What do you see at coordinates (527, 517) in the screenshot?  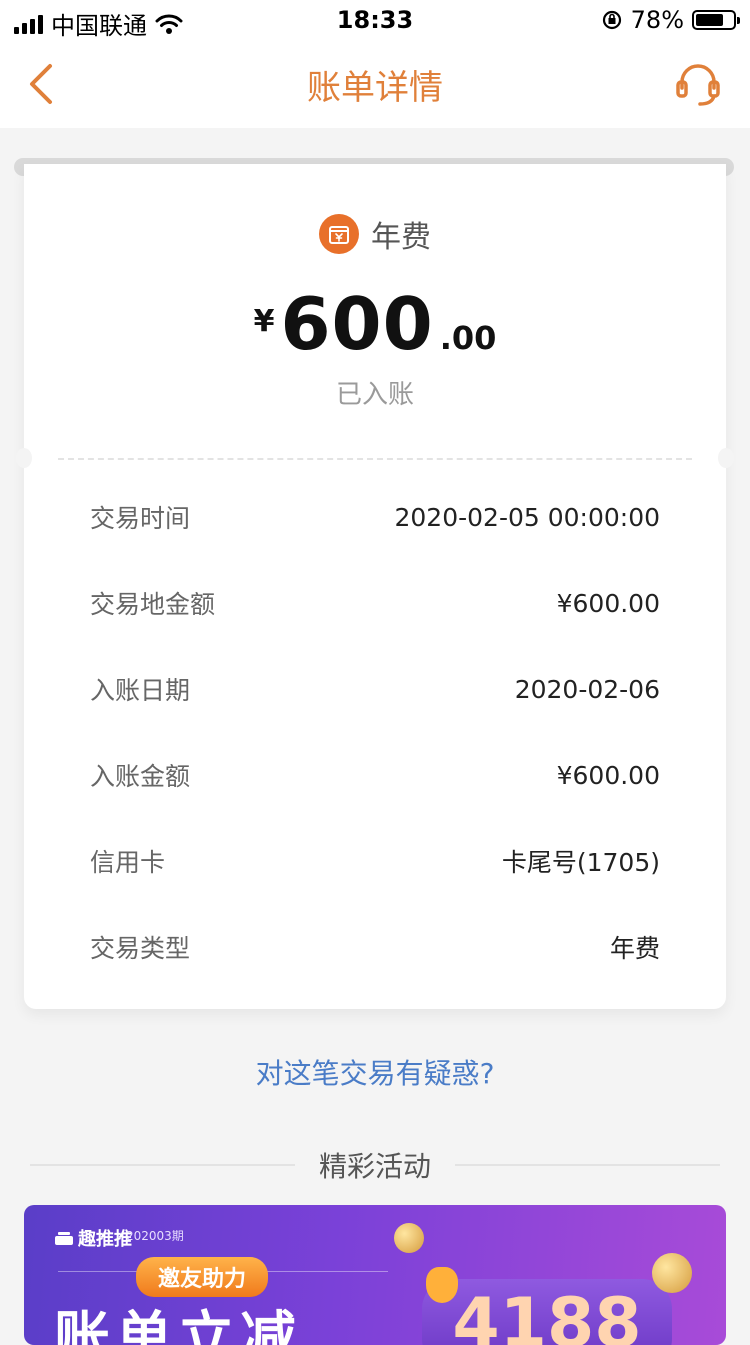 I see `detail-value: 2020-02-05 00:00:00` at bounding box center [527, 517].